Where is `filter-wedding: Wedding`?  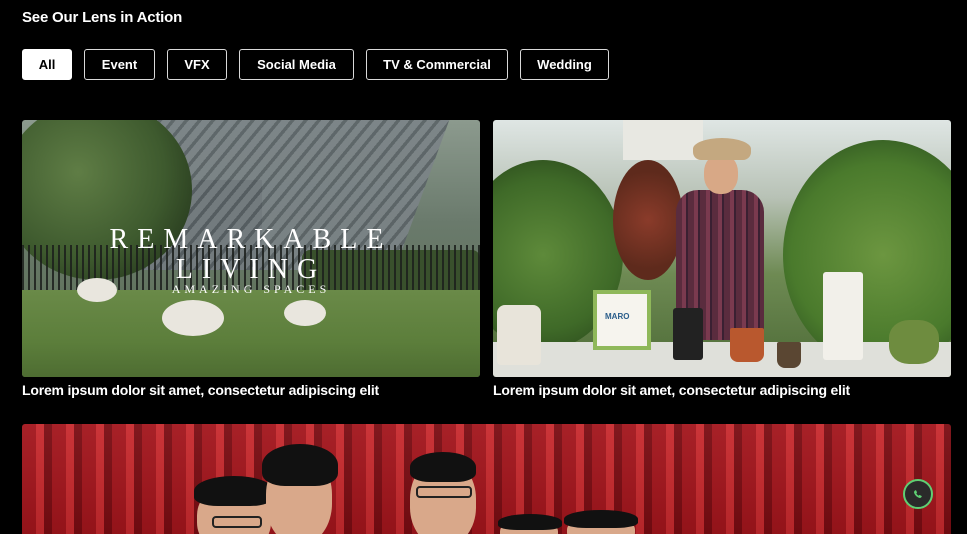 filter-wedding: Wedding is located at coordinates (564, 64).